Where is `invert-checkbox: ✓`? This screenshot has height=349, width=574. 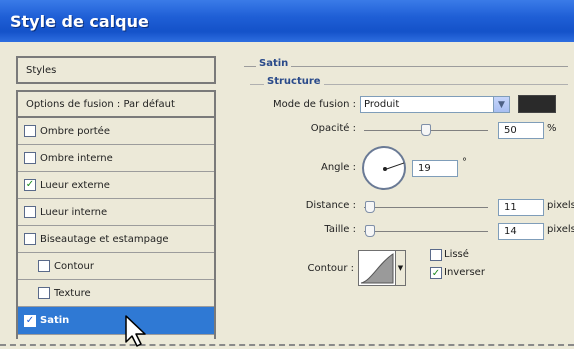
invert-checkbox: ✓ is located at coordinates (436, 273).